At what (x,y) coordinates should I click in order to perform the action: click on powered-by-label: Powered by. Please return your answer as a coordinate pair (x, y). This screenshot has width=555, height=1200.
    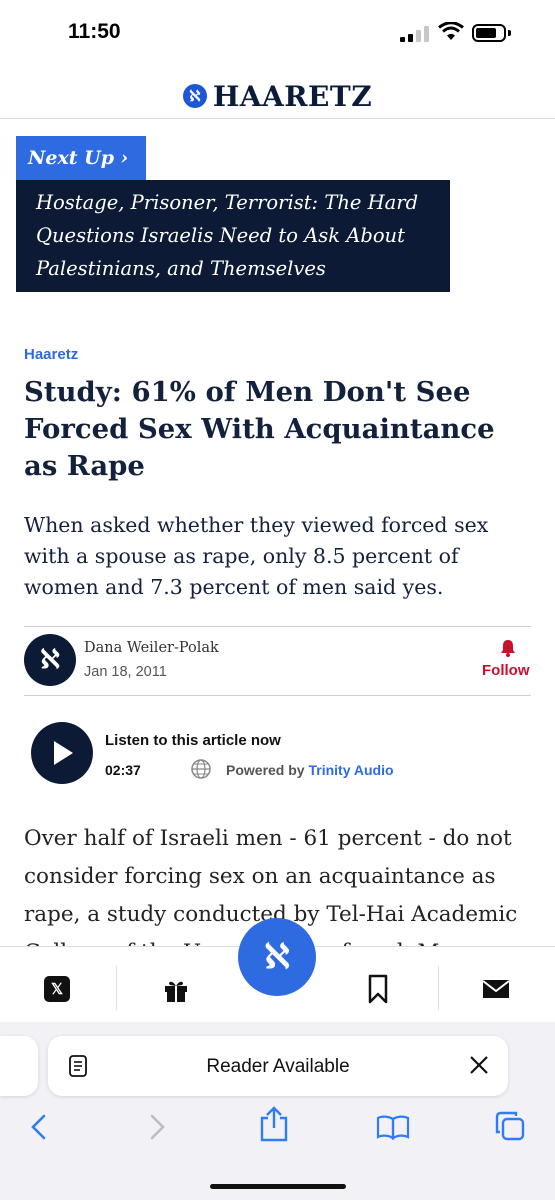
    Looking at the image, I should click on (265, 770).